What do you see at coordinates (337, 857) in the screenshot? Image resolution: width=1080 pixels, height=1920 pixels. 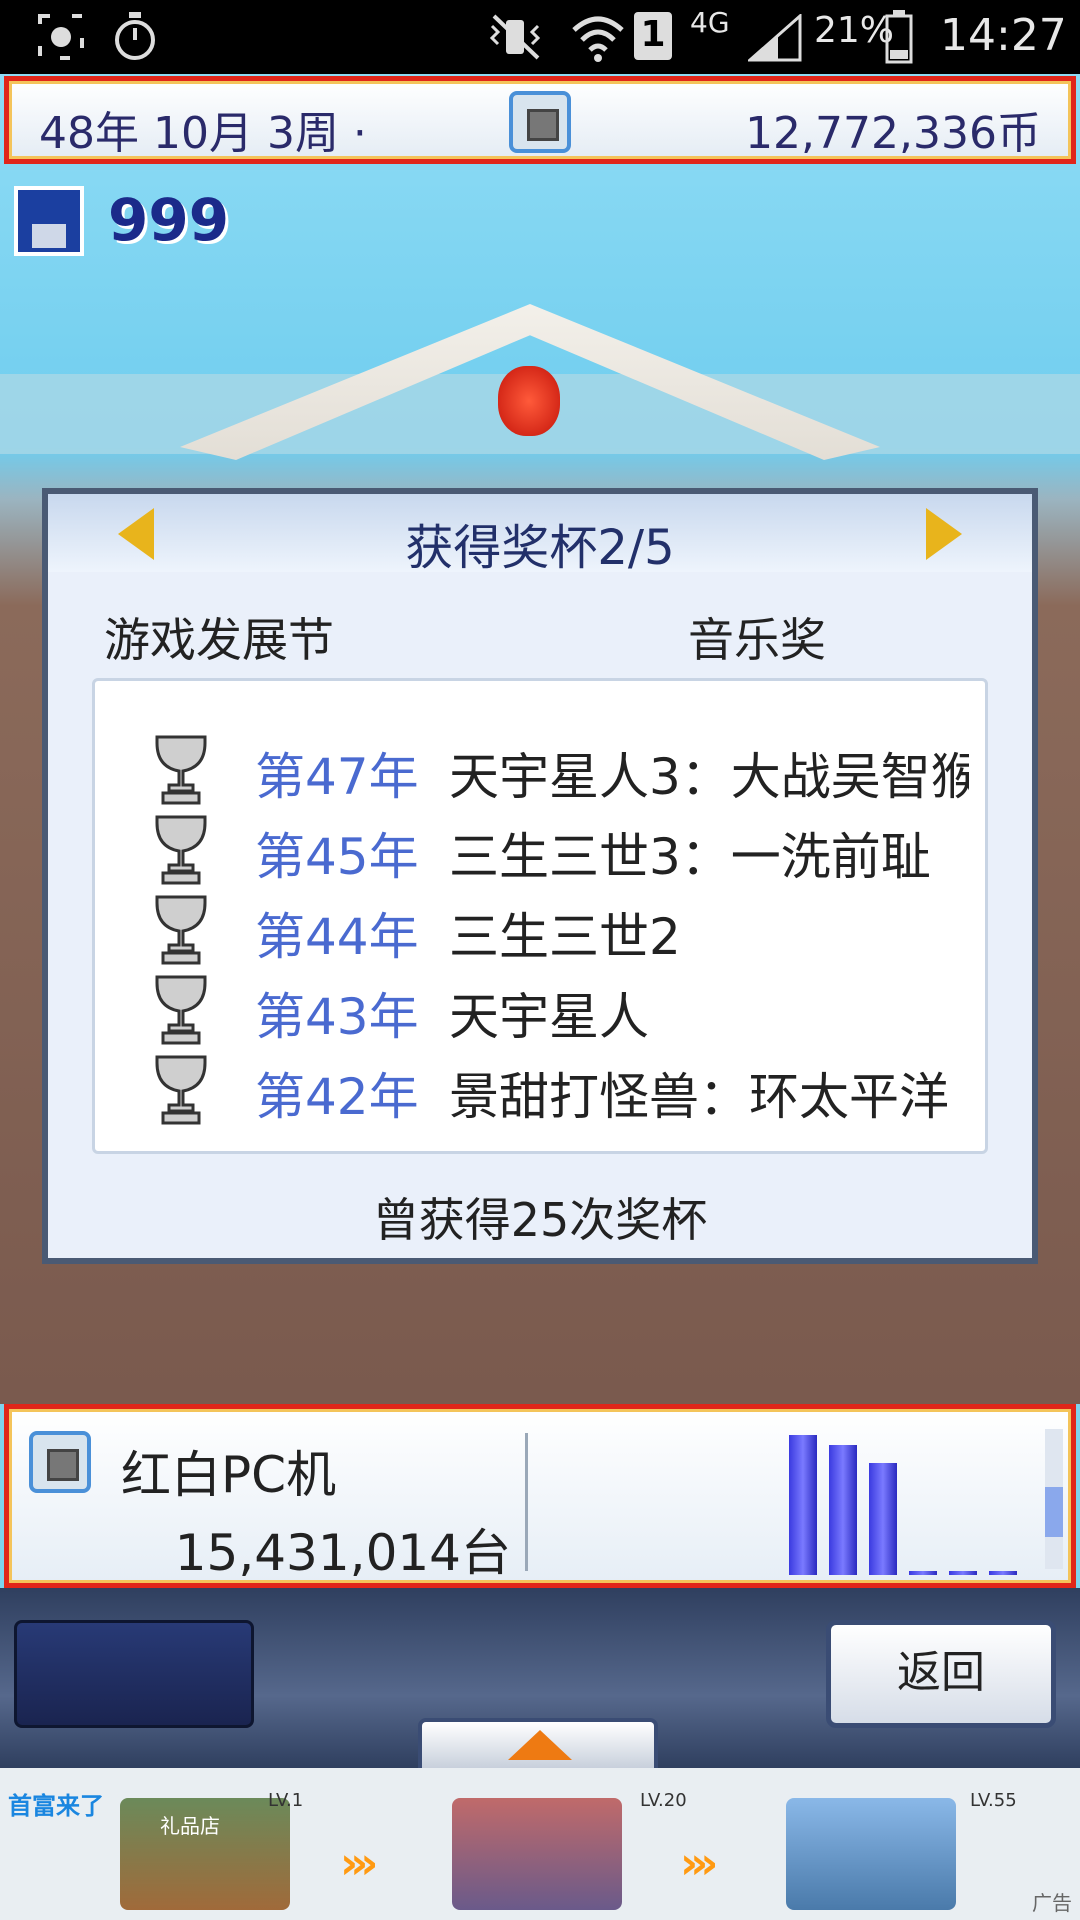 I see `award-year: 第45年` at bounding box center [337, 857].